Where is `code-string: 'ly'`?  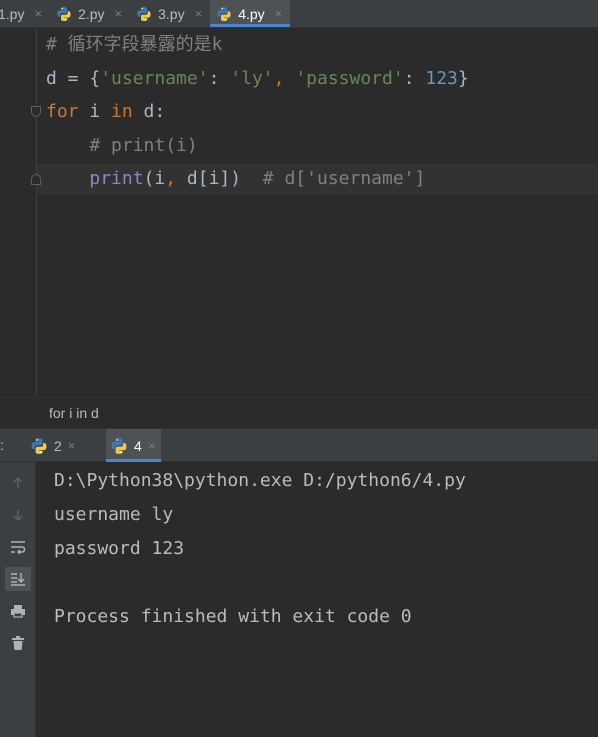
code-string: 'ly' is located at coordinates (252, 78).